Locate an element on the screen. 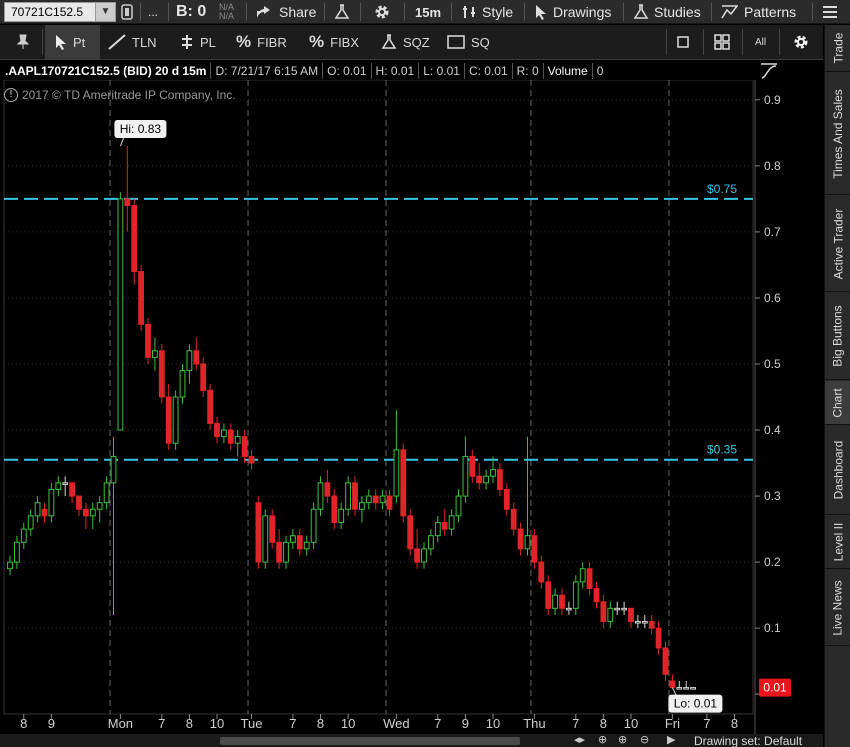 This screenshot has width=850, height=747. side-tab-level-ii: Level II is located at coordinates (837, 542).